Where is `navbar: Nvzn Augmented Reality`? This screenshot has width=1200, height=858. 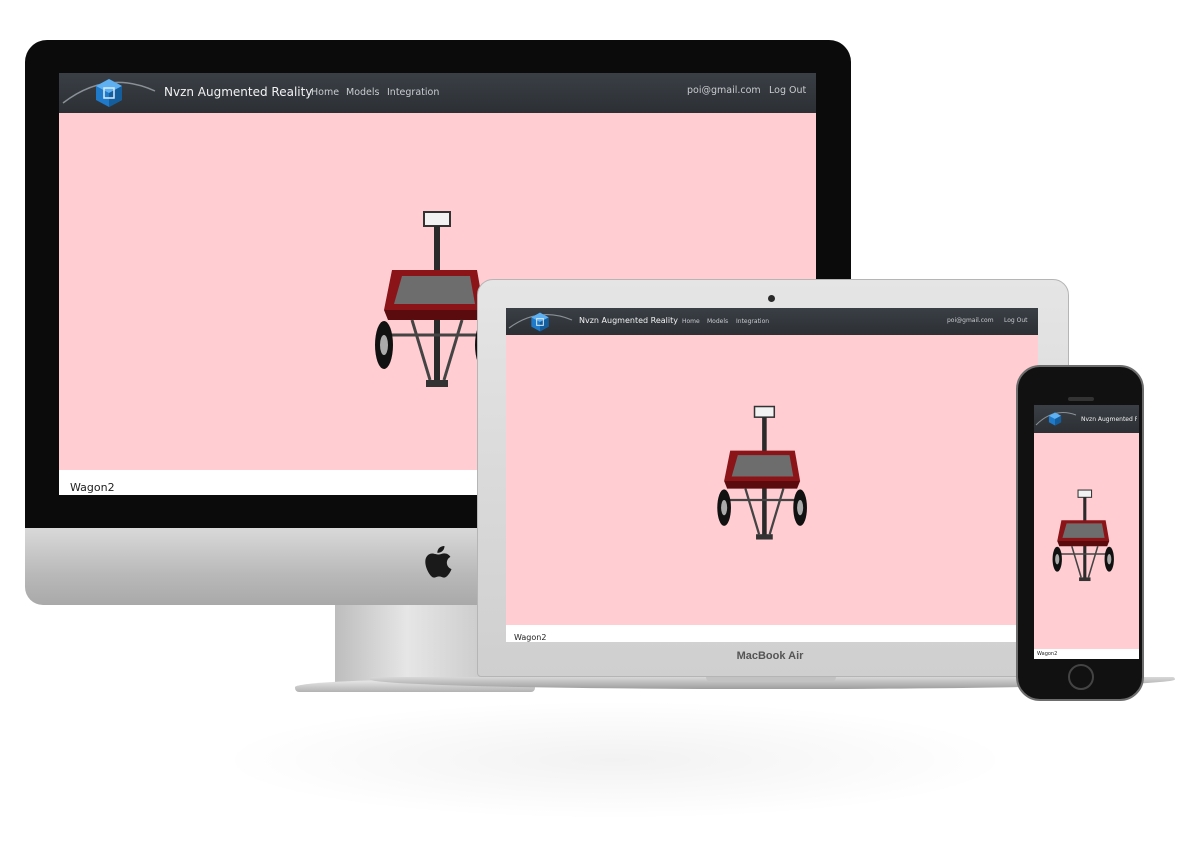
navbar: Nvzn Augmented Reality is located at coordinates (1086, 419).